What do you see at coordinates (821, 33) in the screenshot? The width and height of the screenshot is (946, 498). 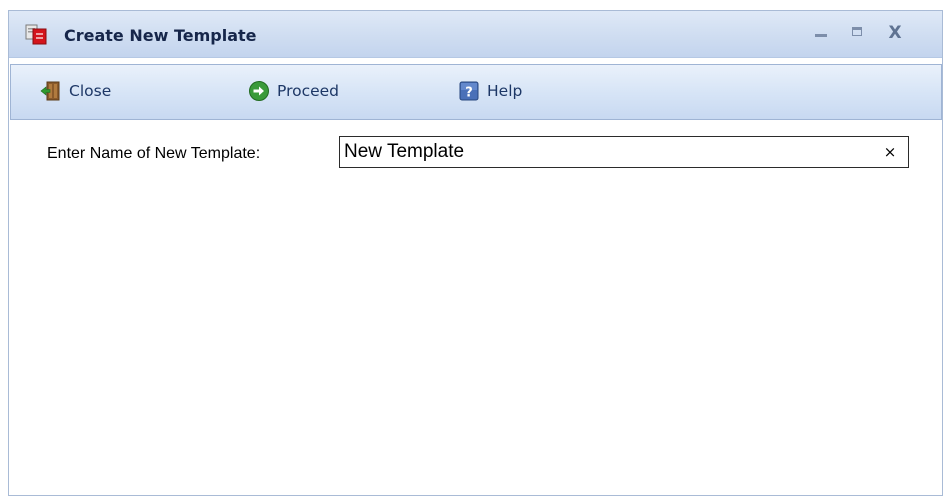 I see `minimize-button` at bounding box center [821, 33].